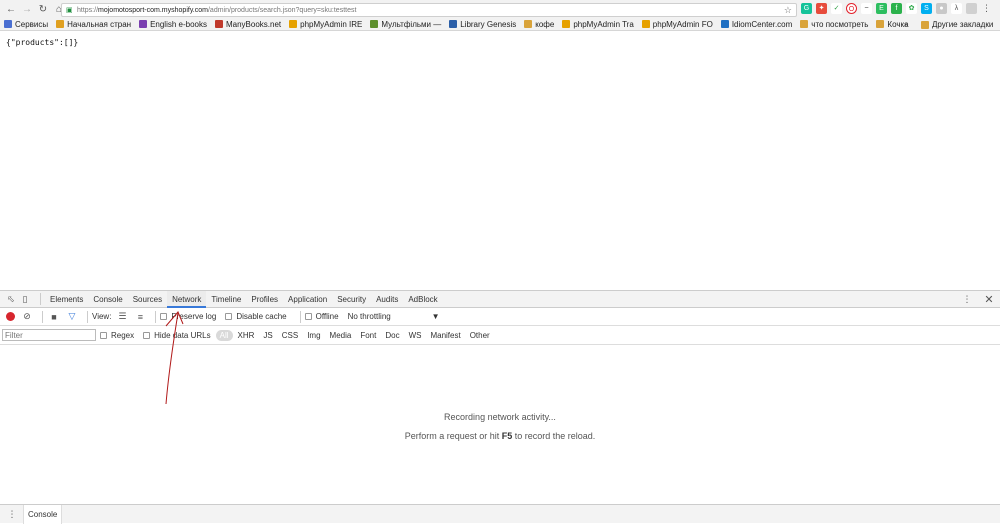  I want to click on book-favicon, so click(143, 24).